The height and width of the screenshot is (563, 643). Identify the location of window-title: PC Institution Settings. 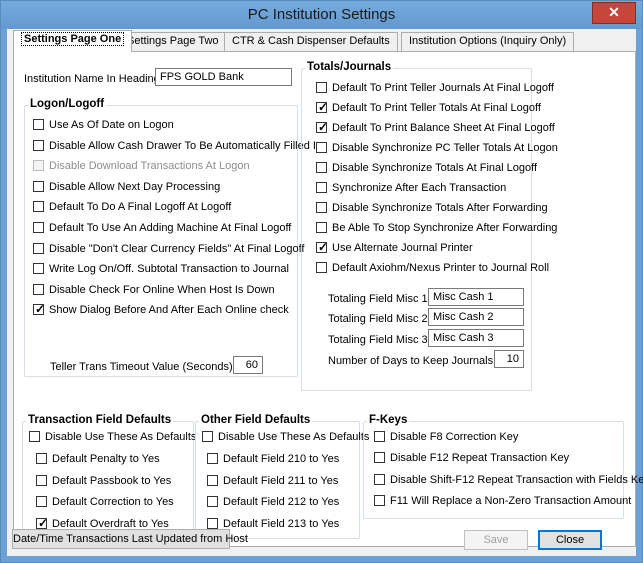
(321, 14).